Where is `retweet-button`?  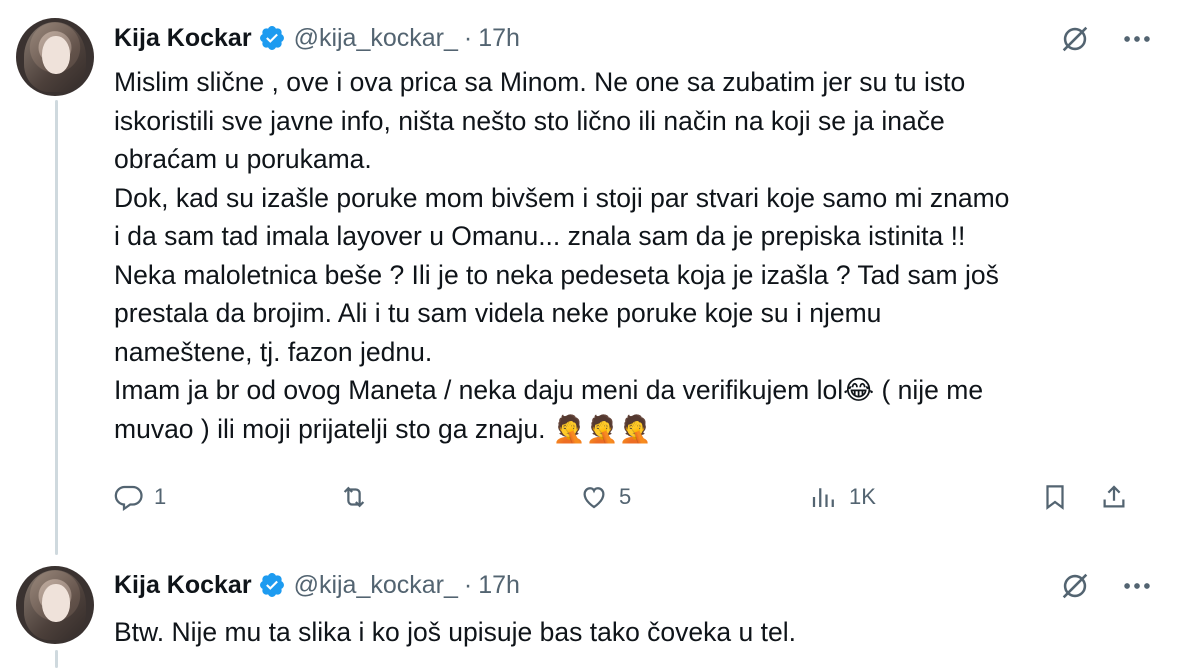 retweet-button is located at coordinates (359, 497).